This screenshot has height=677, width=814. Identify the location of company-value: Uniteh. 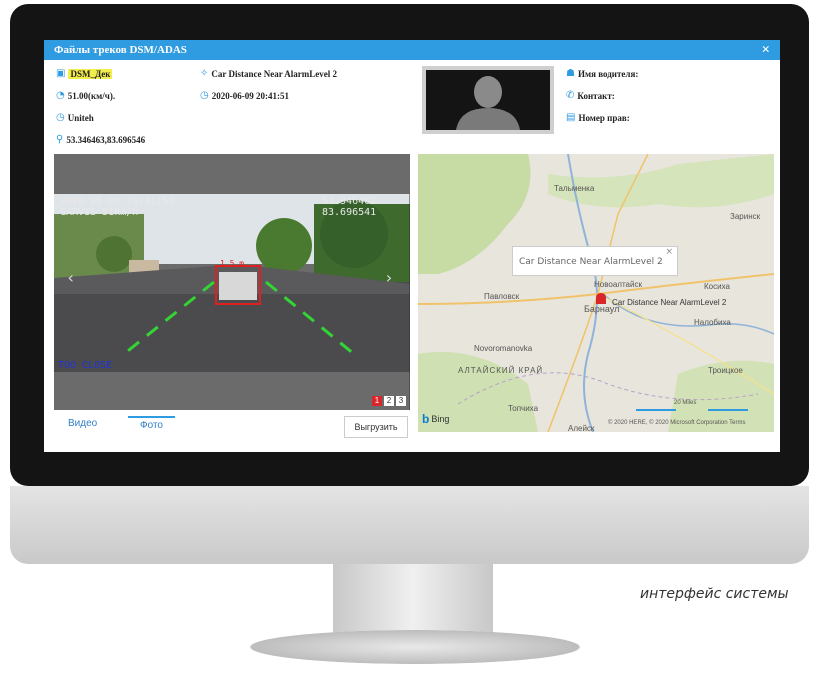
(80, 117).